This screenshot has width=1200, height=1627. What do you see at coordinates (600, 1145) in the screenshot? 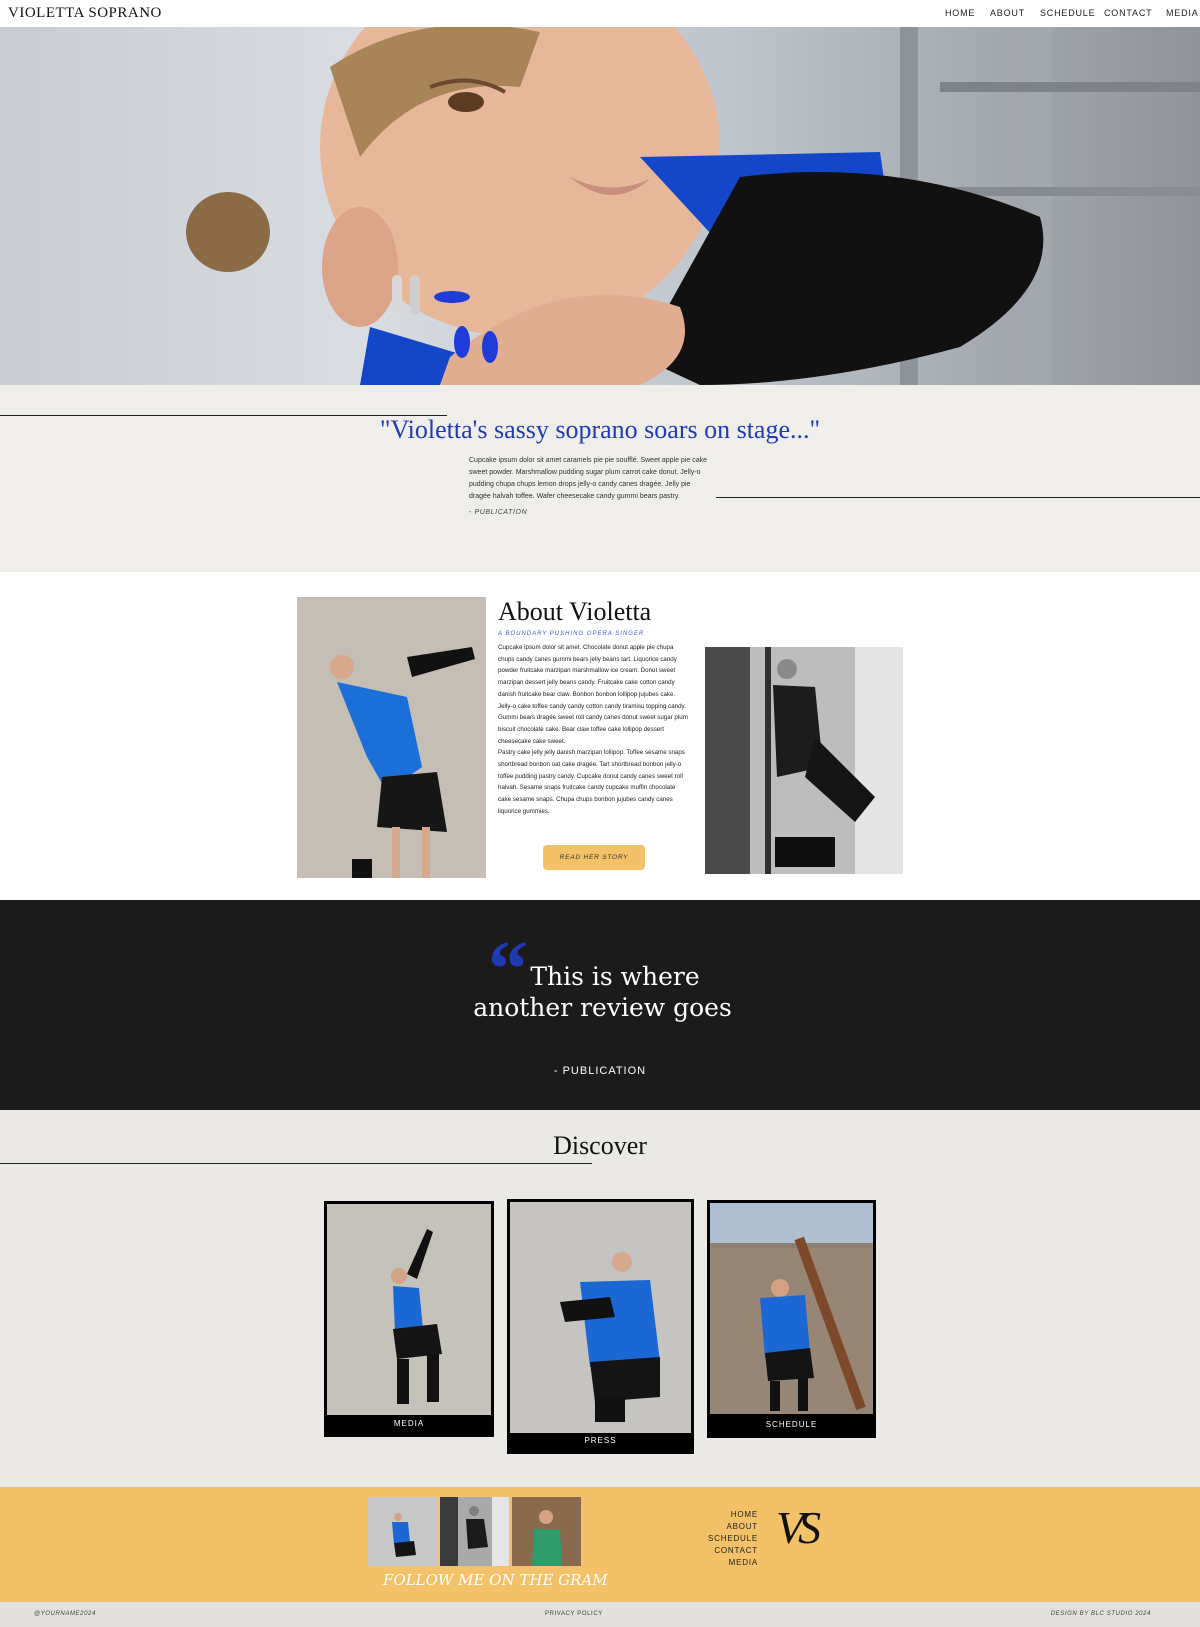
I see `discover-title: Discover` at bounding box center [600, 1145].